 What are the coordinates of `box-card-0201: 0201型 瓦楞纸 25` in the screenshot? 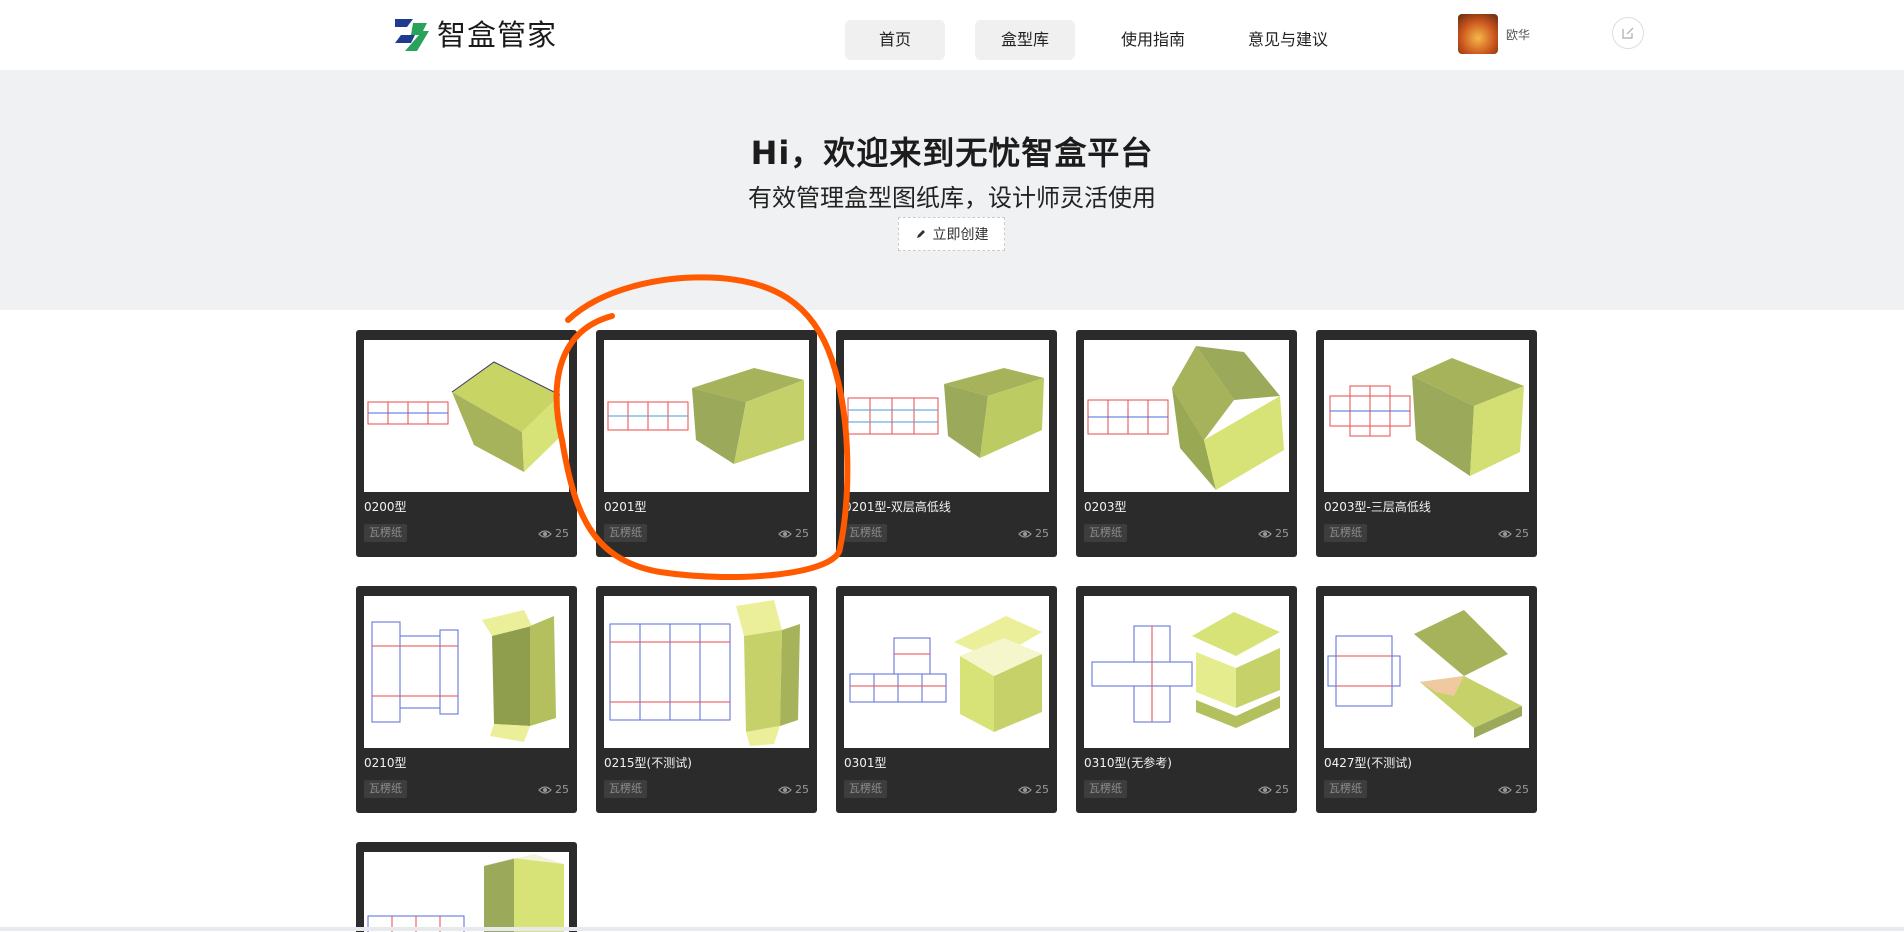 It's located at (706, 443).